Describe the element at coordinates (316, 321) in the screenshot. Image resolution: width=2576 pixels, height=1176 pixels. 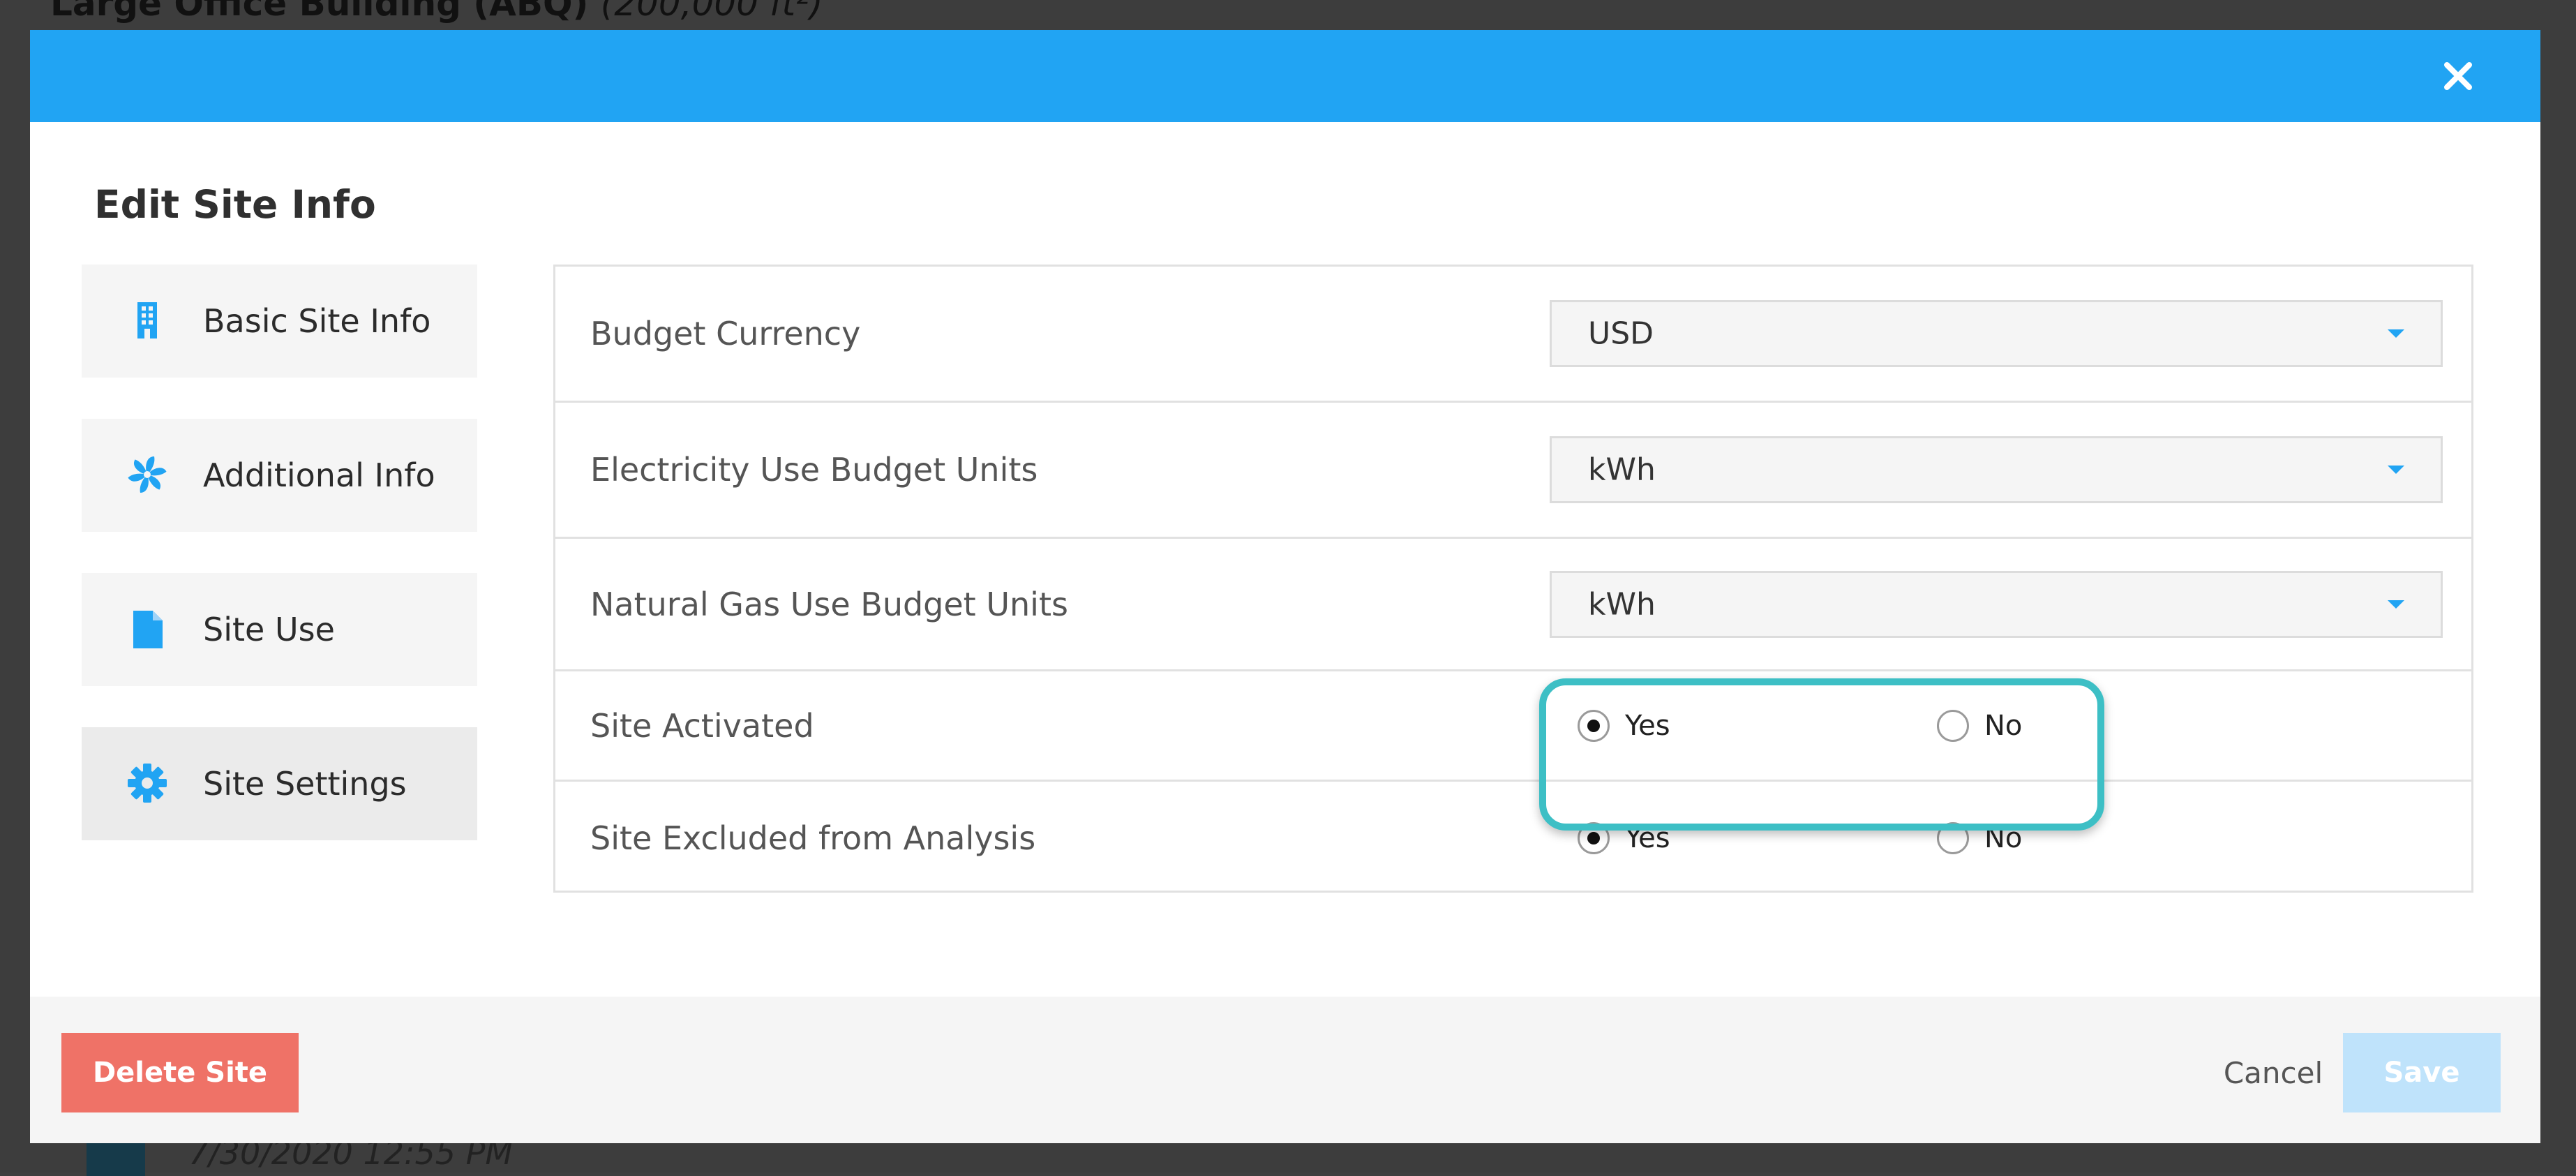
I see `sidebar-item-label: Basic Site Info` at that location.